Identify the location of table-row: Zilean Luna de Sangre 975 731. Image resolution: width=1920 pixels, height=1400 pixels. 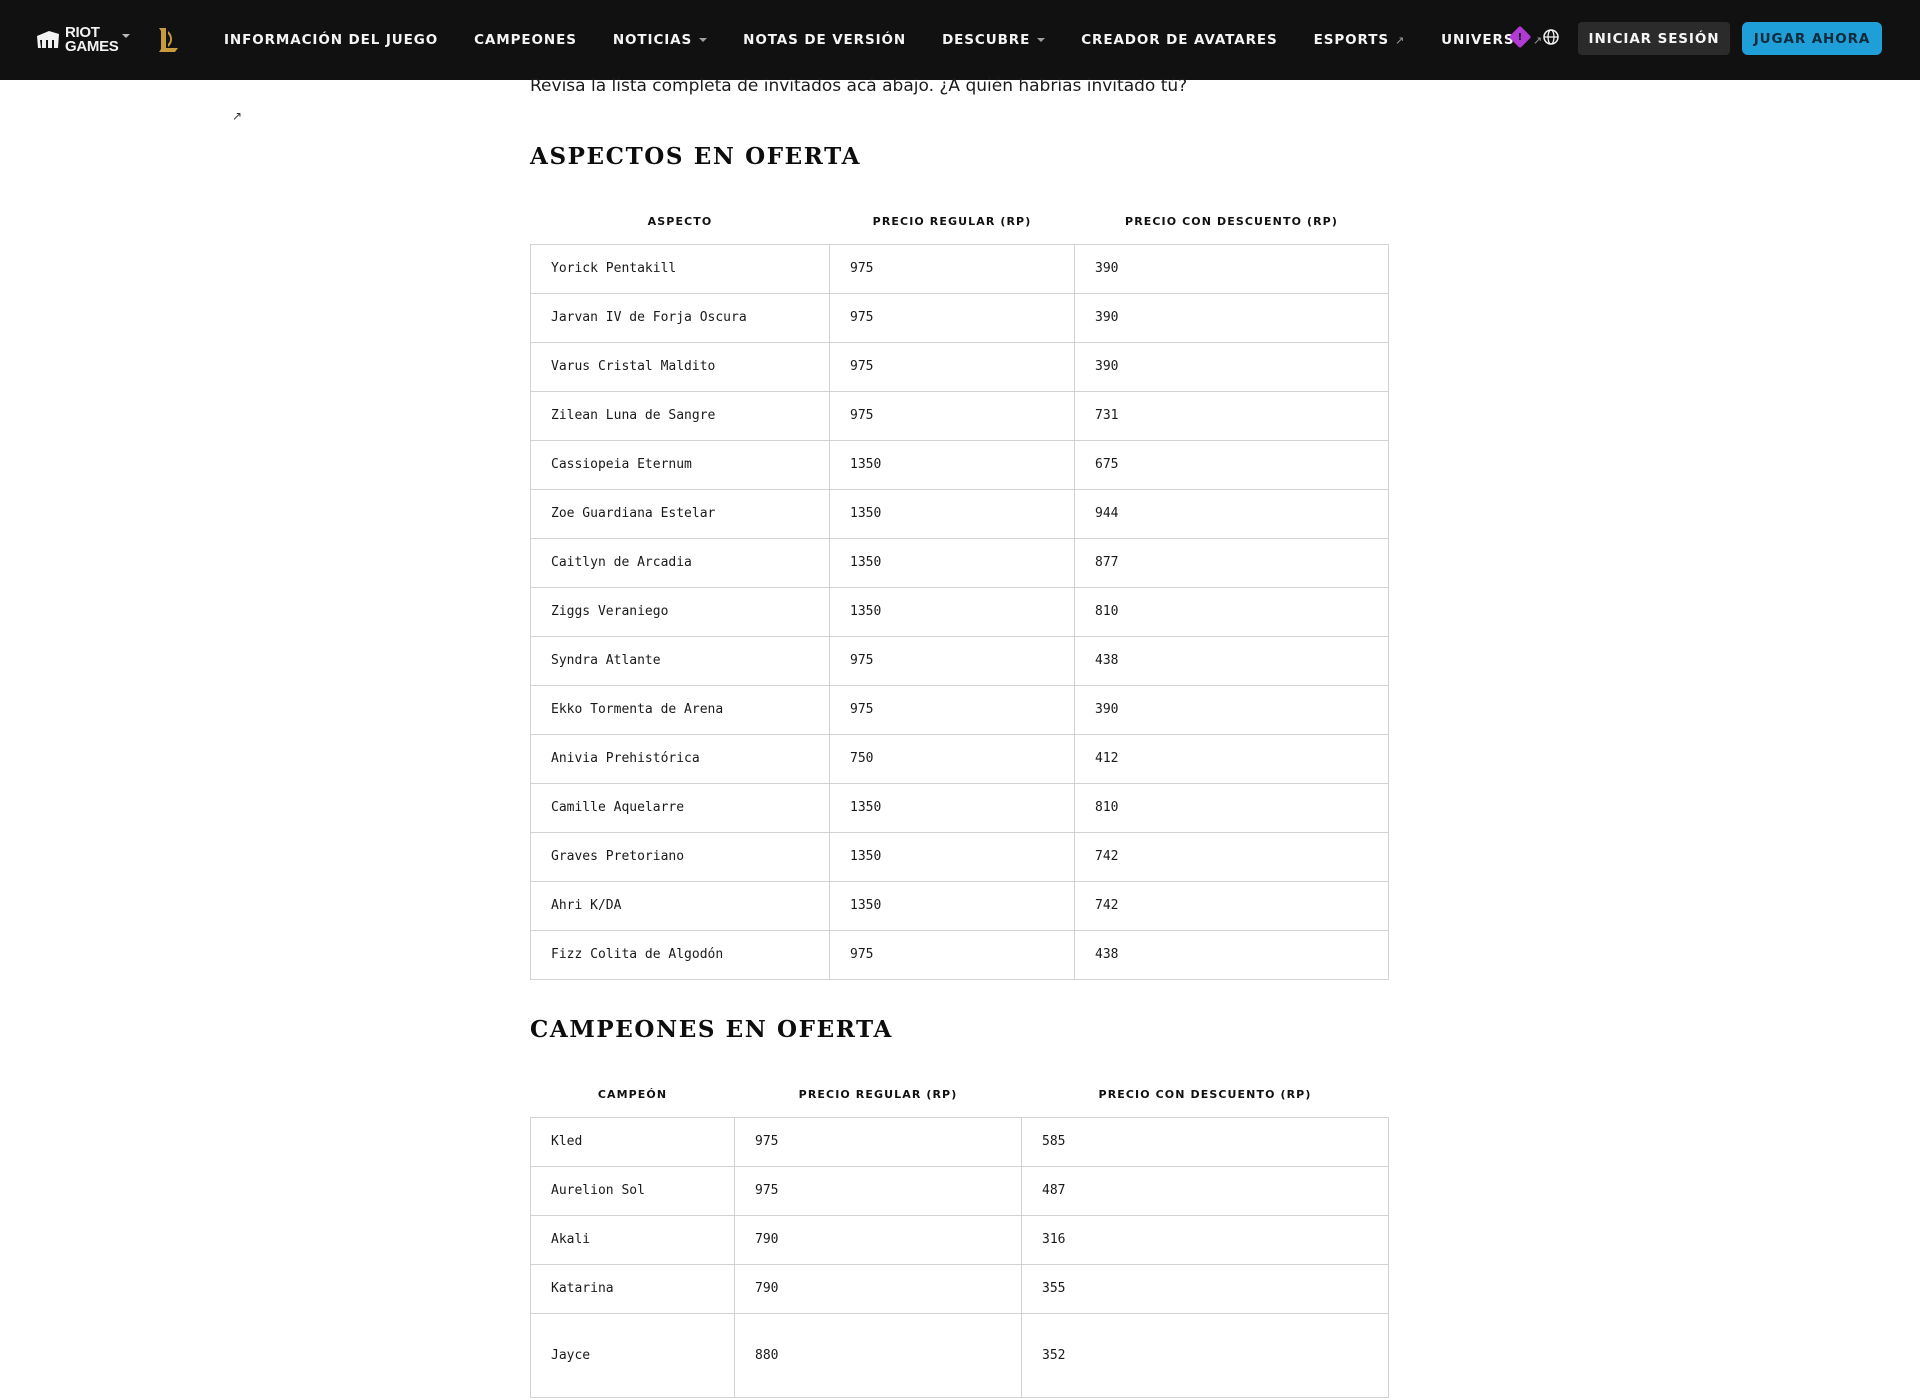
(959, 415).